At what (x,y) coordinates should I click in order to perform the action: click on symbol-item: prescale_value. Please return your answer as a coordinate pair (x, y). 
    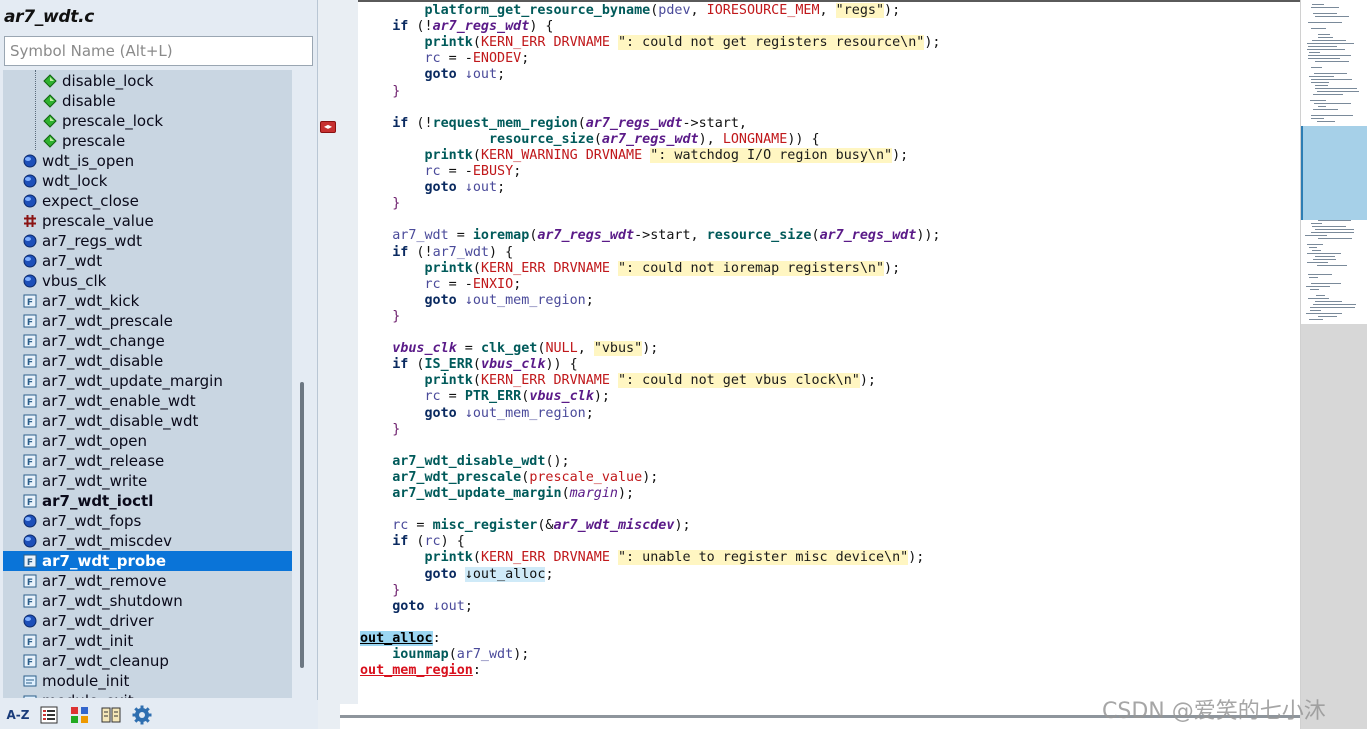
    Looking at the image, I should click on (147, 221).